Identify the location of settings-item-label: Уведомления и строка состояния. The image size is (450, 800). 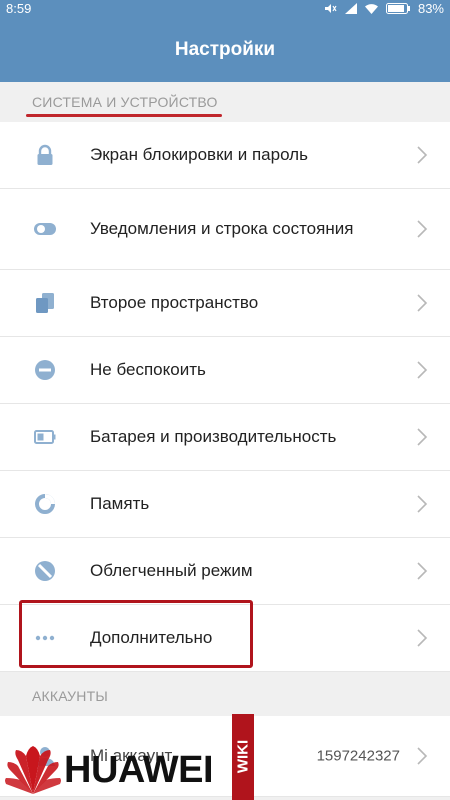
(222, 228).